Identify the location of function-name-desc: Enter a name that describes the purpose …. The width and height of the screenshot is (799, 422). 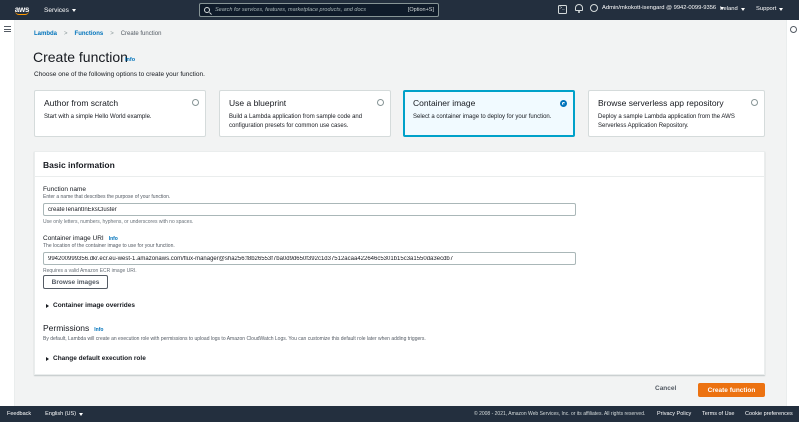
(107, 197).